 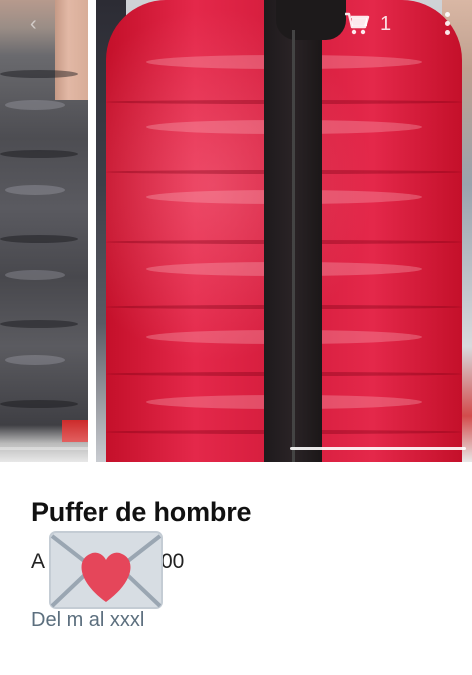 I want to click on product-price: A 00, so click(x=107, y=562).